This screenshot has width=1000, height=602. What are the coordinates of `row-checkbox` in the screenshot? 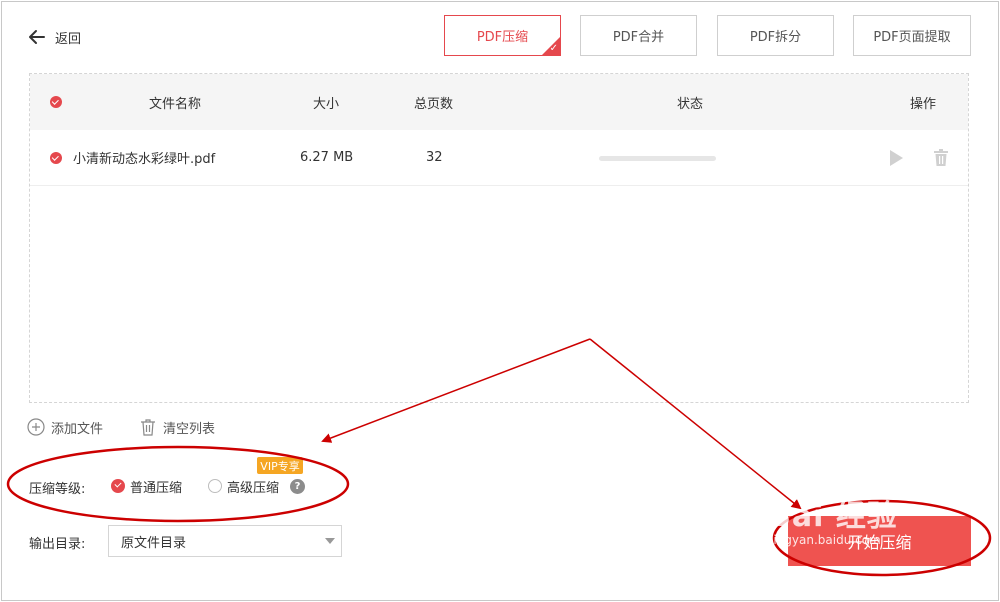 It's located at (56, 157).